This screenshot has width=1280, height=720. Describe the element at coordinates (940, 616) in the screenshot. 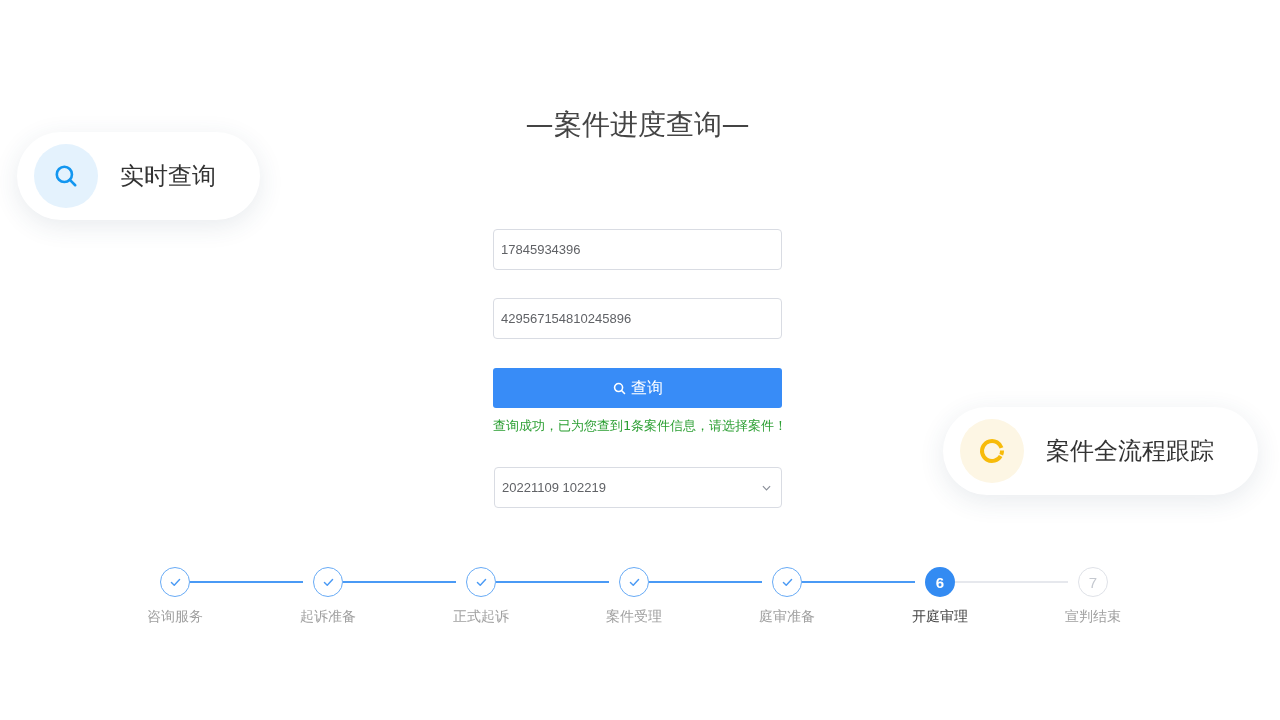

I see `step-label: 开庭审理` at that location.